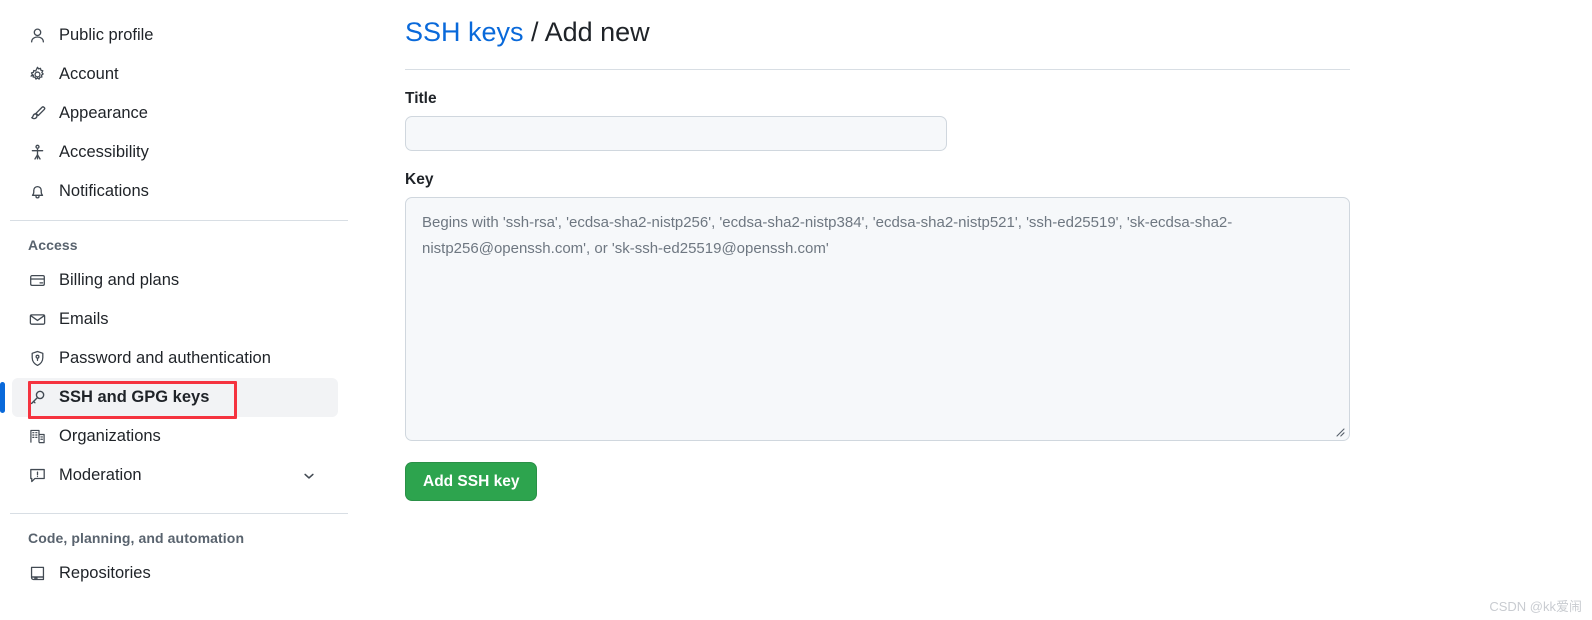 This screenshot has height=620, width=1592. Describe the element at coordinates (175, 191) in the screenshot. I see `sidebar-item-notifications: Notifications` at that location.